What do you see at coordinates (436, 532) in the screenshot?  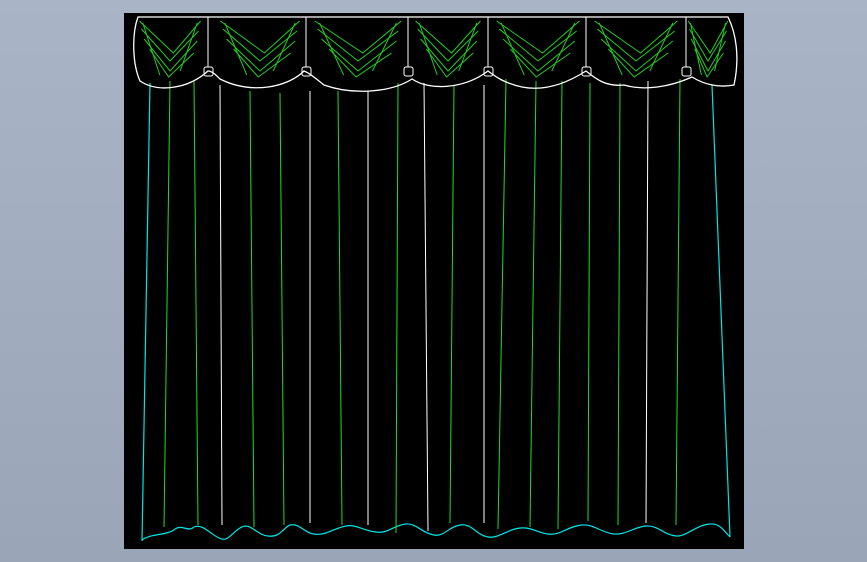 I see `curtain-hem` at bounding box center [436, 532].